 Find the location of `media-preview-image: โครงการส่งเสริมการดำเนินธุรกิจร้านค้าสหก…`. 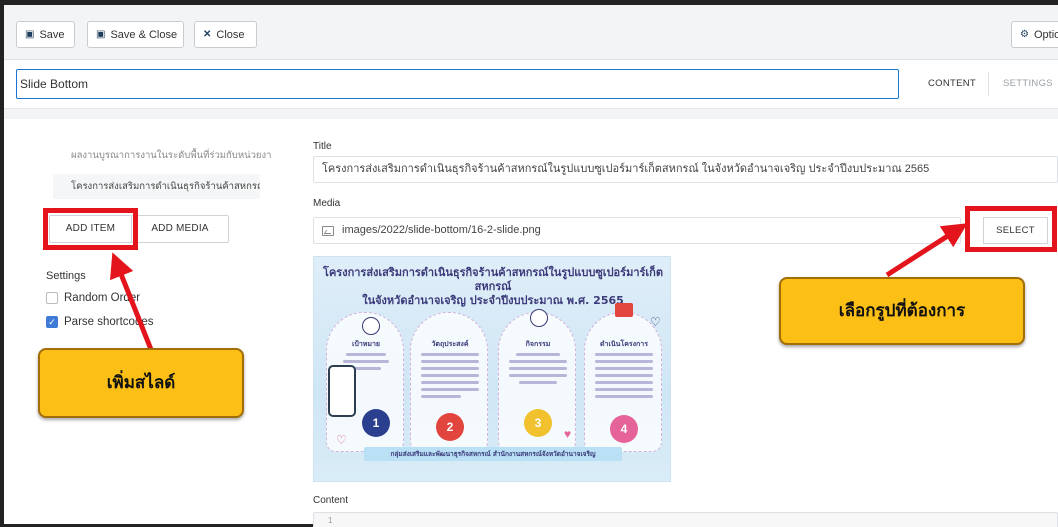

media-preview-image: โครงการส่งเสริมการดำเนินธุรกิจร้านค้าสหก… is located at coordinates (492, 369).